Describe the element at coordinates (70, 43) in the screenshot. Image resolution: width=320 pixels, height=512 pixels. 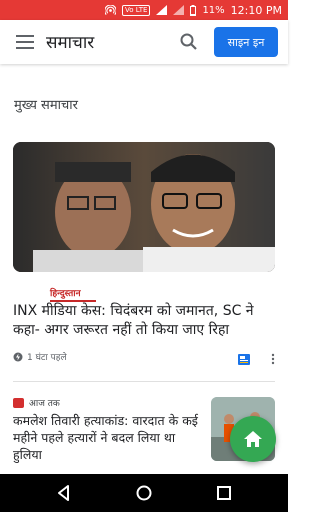
I see `app-title: समाचार` at that location.